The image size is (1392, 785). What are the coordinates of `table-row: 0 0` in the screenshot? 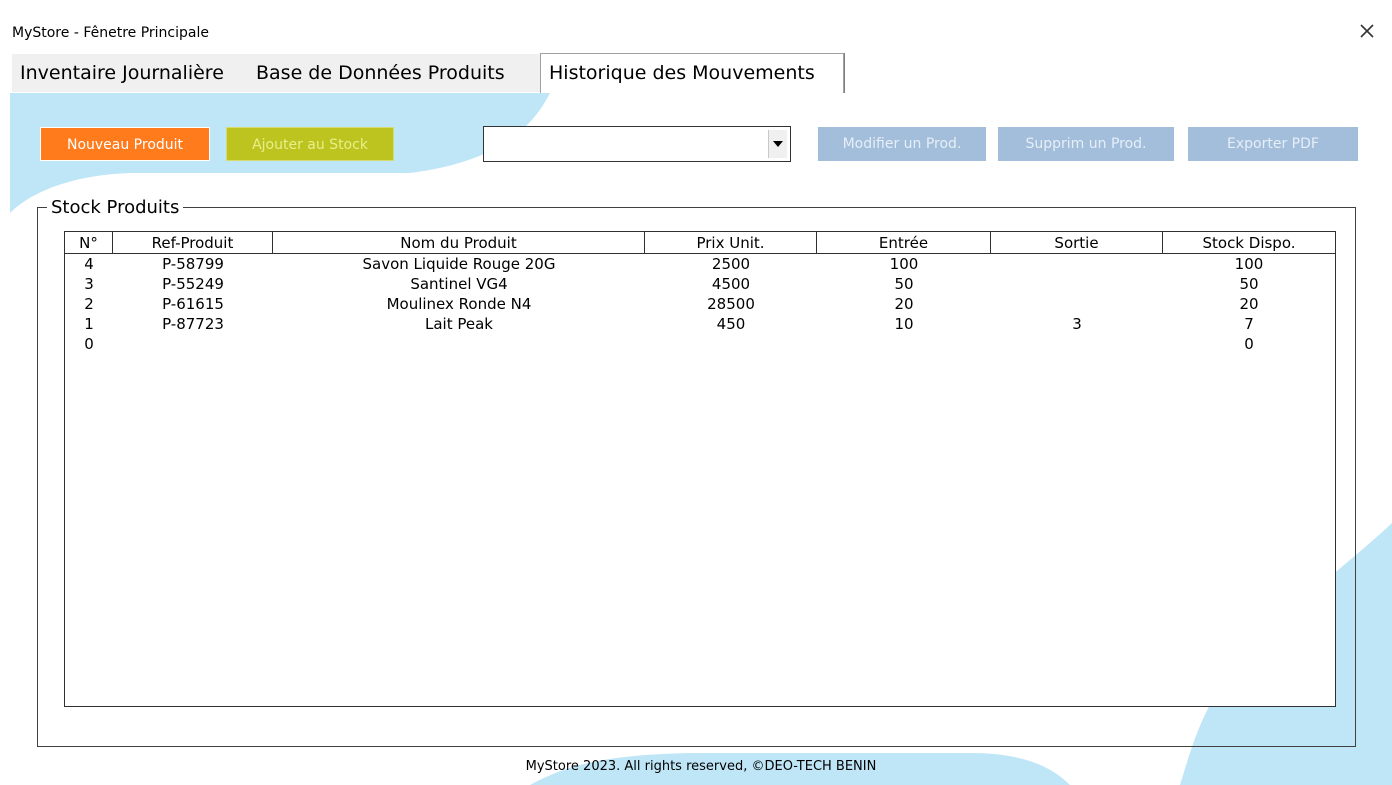 It's located at (700, 344).